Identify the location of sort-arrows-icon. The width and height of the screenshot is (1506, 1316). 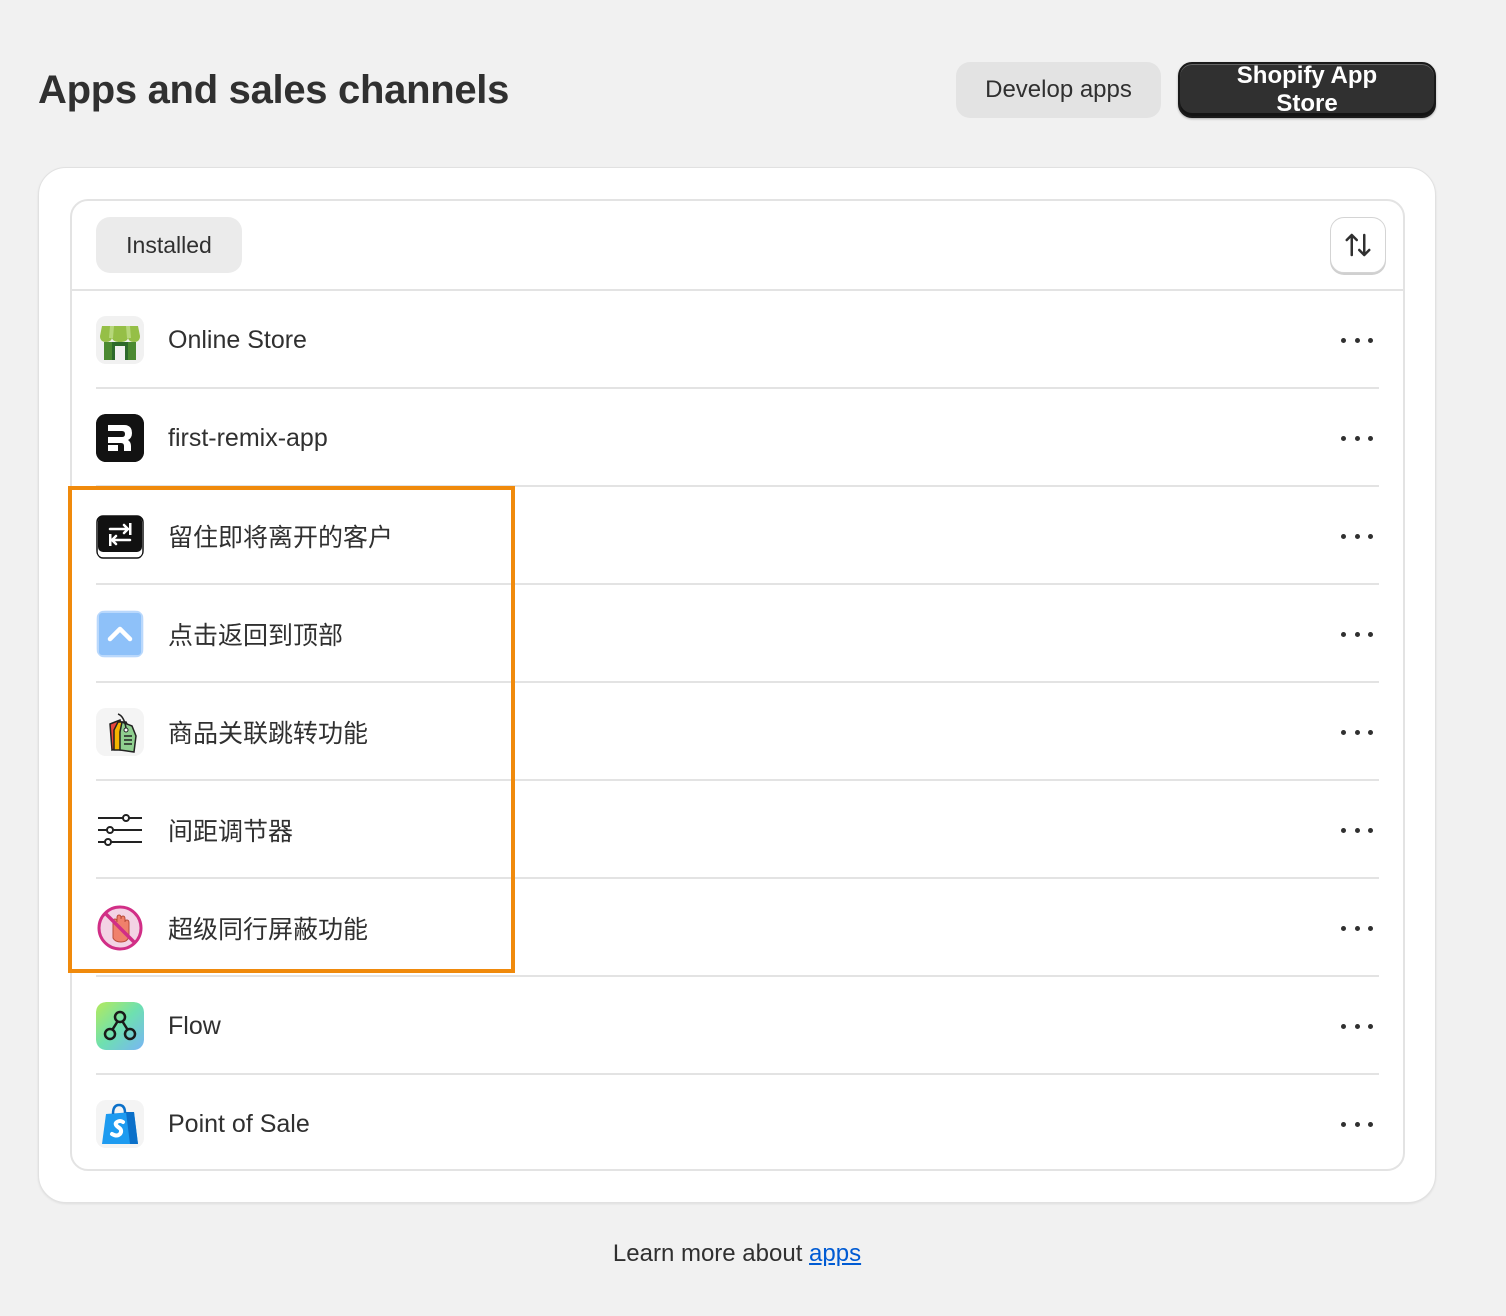
(1358, 245).